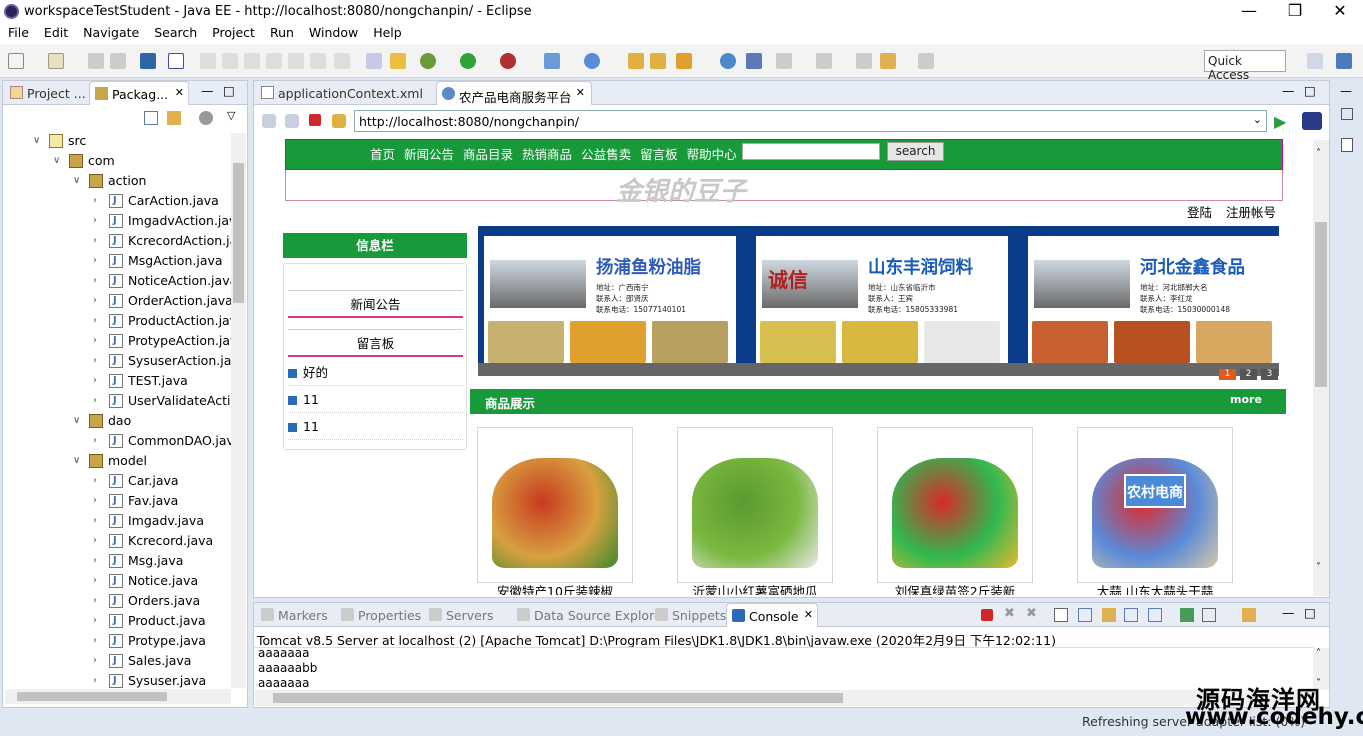  What do you see at coordinates (174, 118) in the screenshot?
I see `link-editor-icon` at bounding box center [174, 118].